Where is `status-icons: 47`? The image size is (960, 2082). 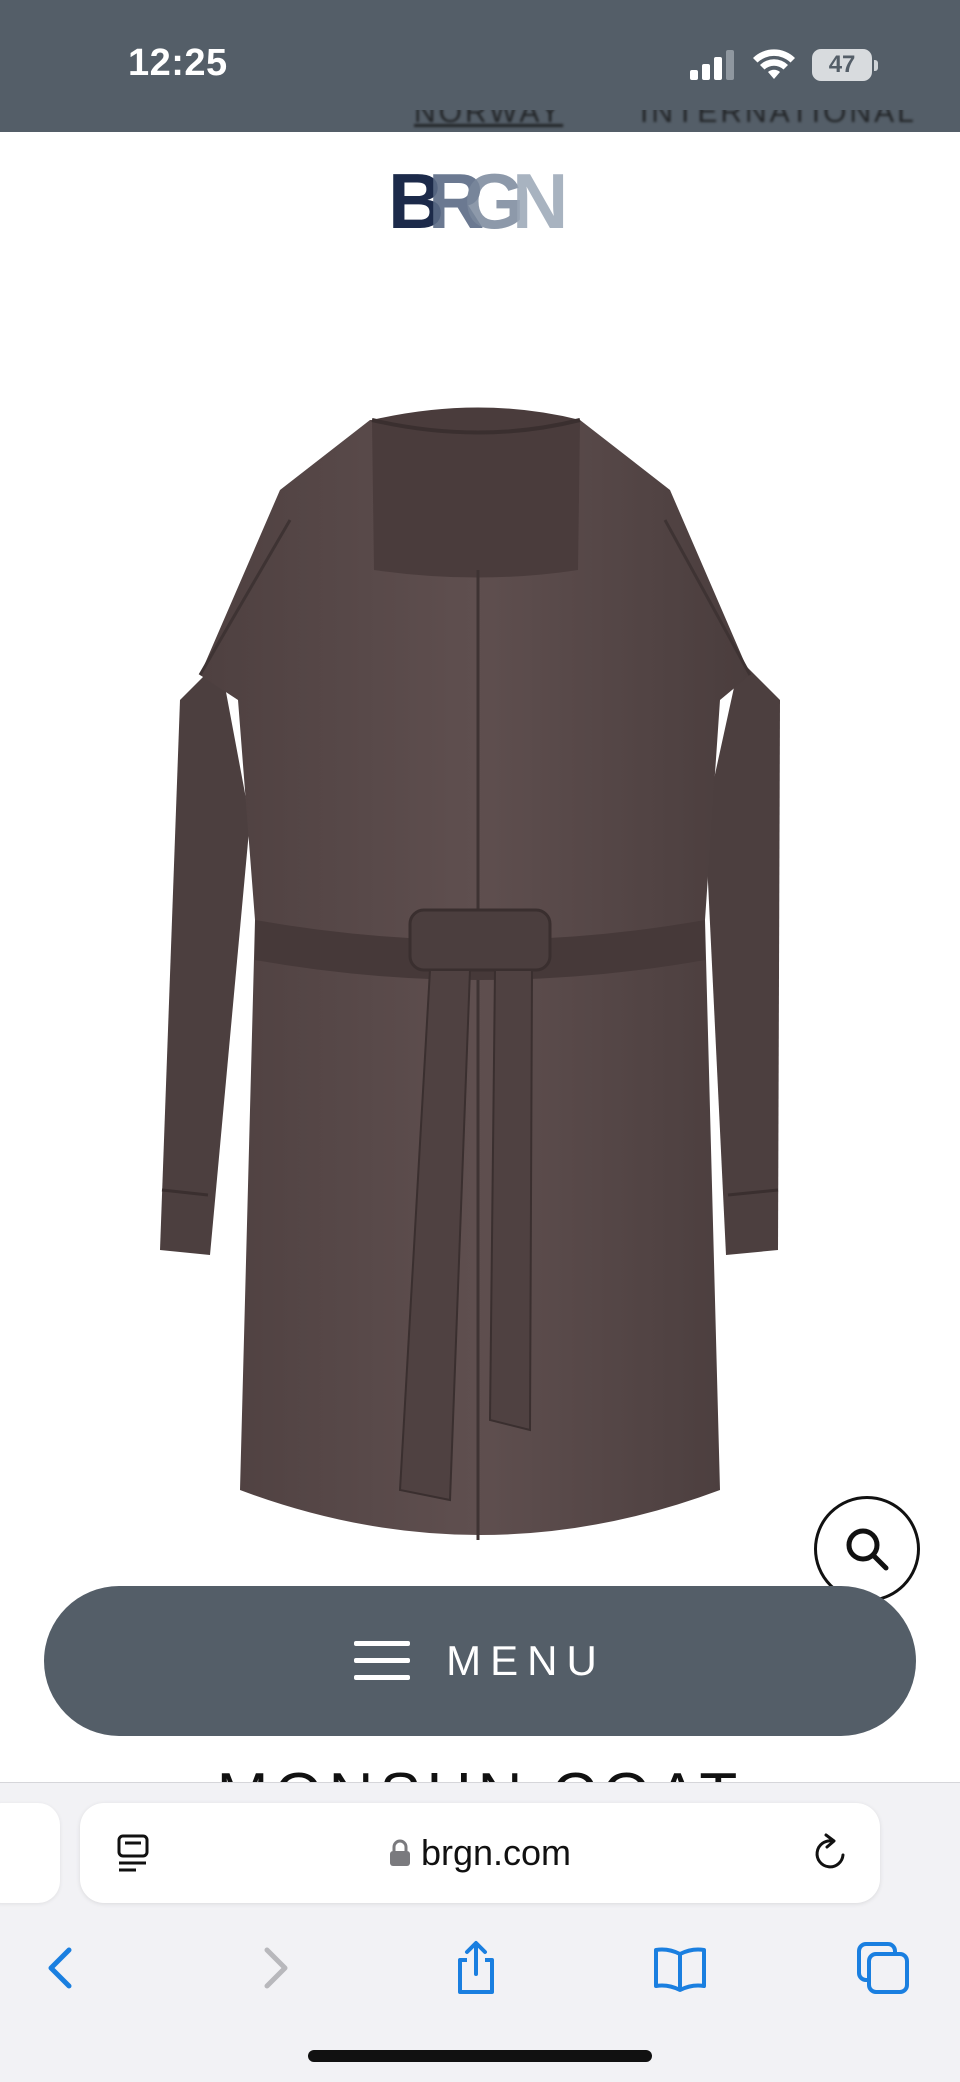 status-icons: 47 is located at coordinates (784, 65).